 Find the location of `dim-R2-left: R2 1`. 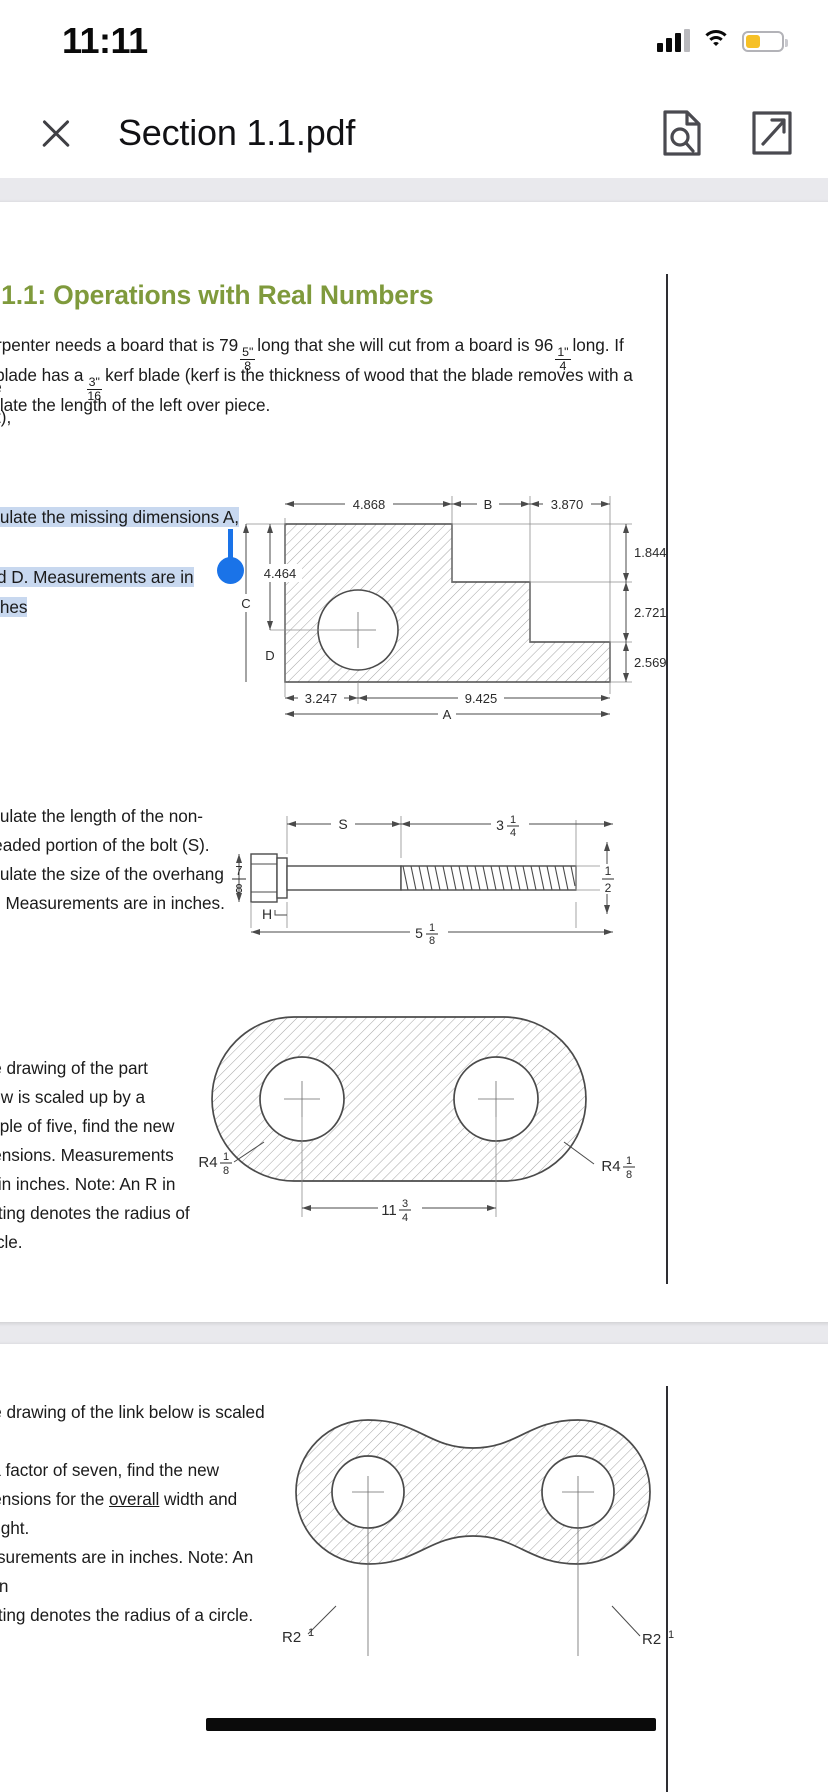

dim-R2-left: R2 1 is located at coordinates (298, 1636).